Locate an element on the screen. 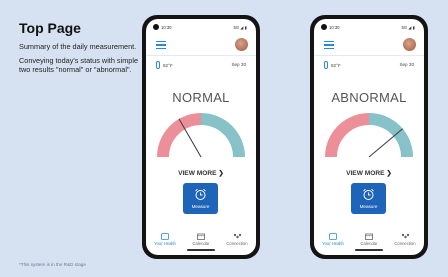 Image resolution: width=448 pixels, height=277 pixels. description-line-1: Summary of the daily measurement. is located at coordinates (78, 46).